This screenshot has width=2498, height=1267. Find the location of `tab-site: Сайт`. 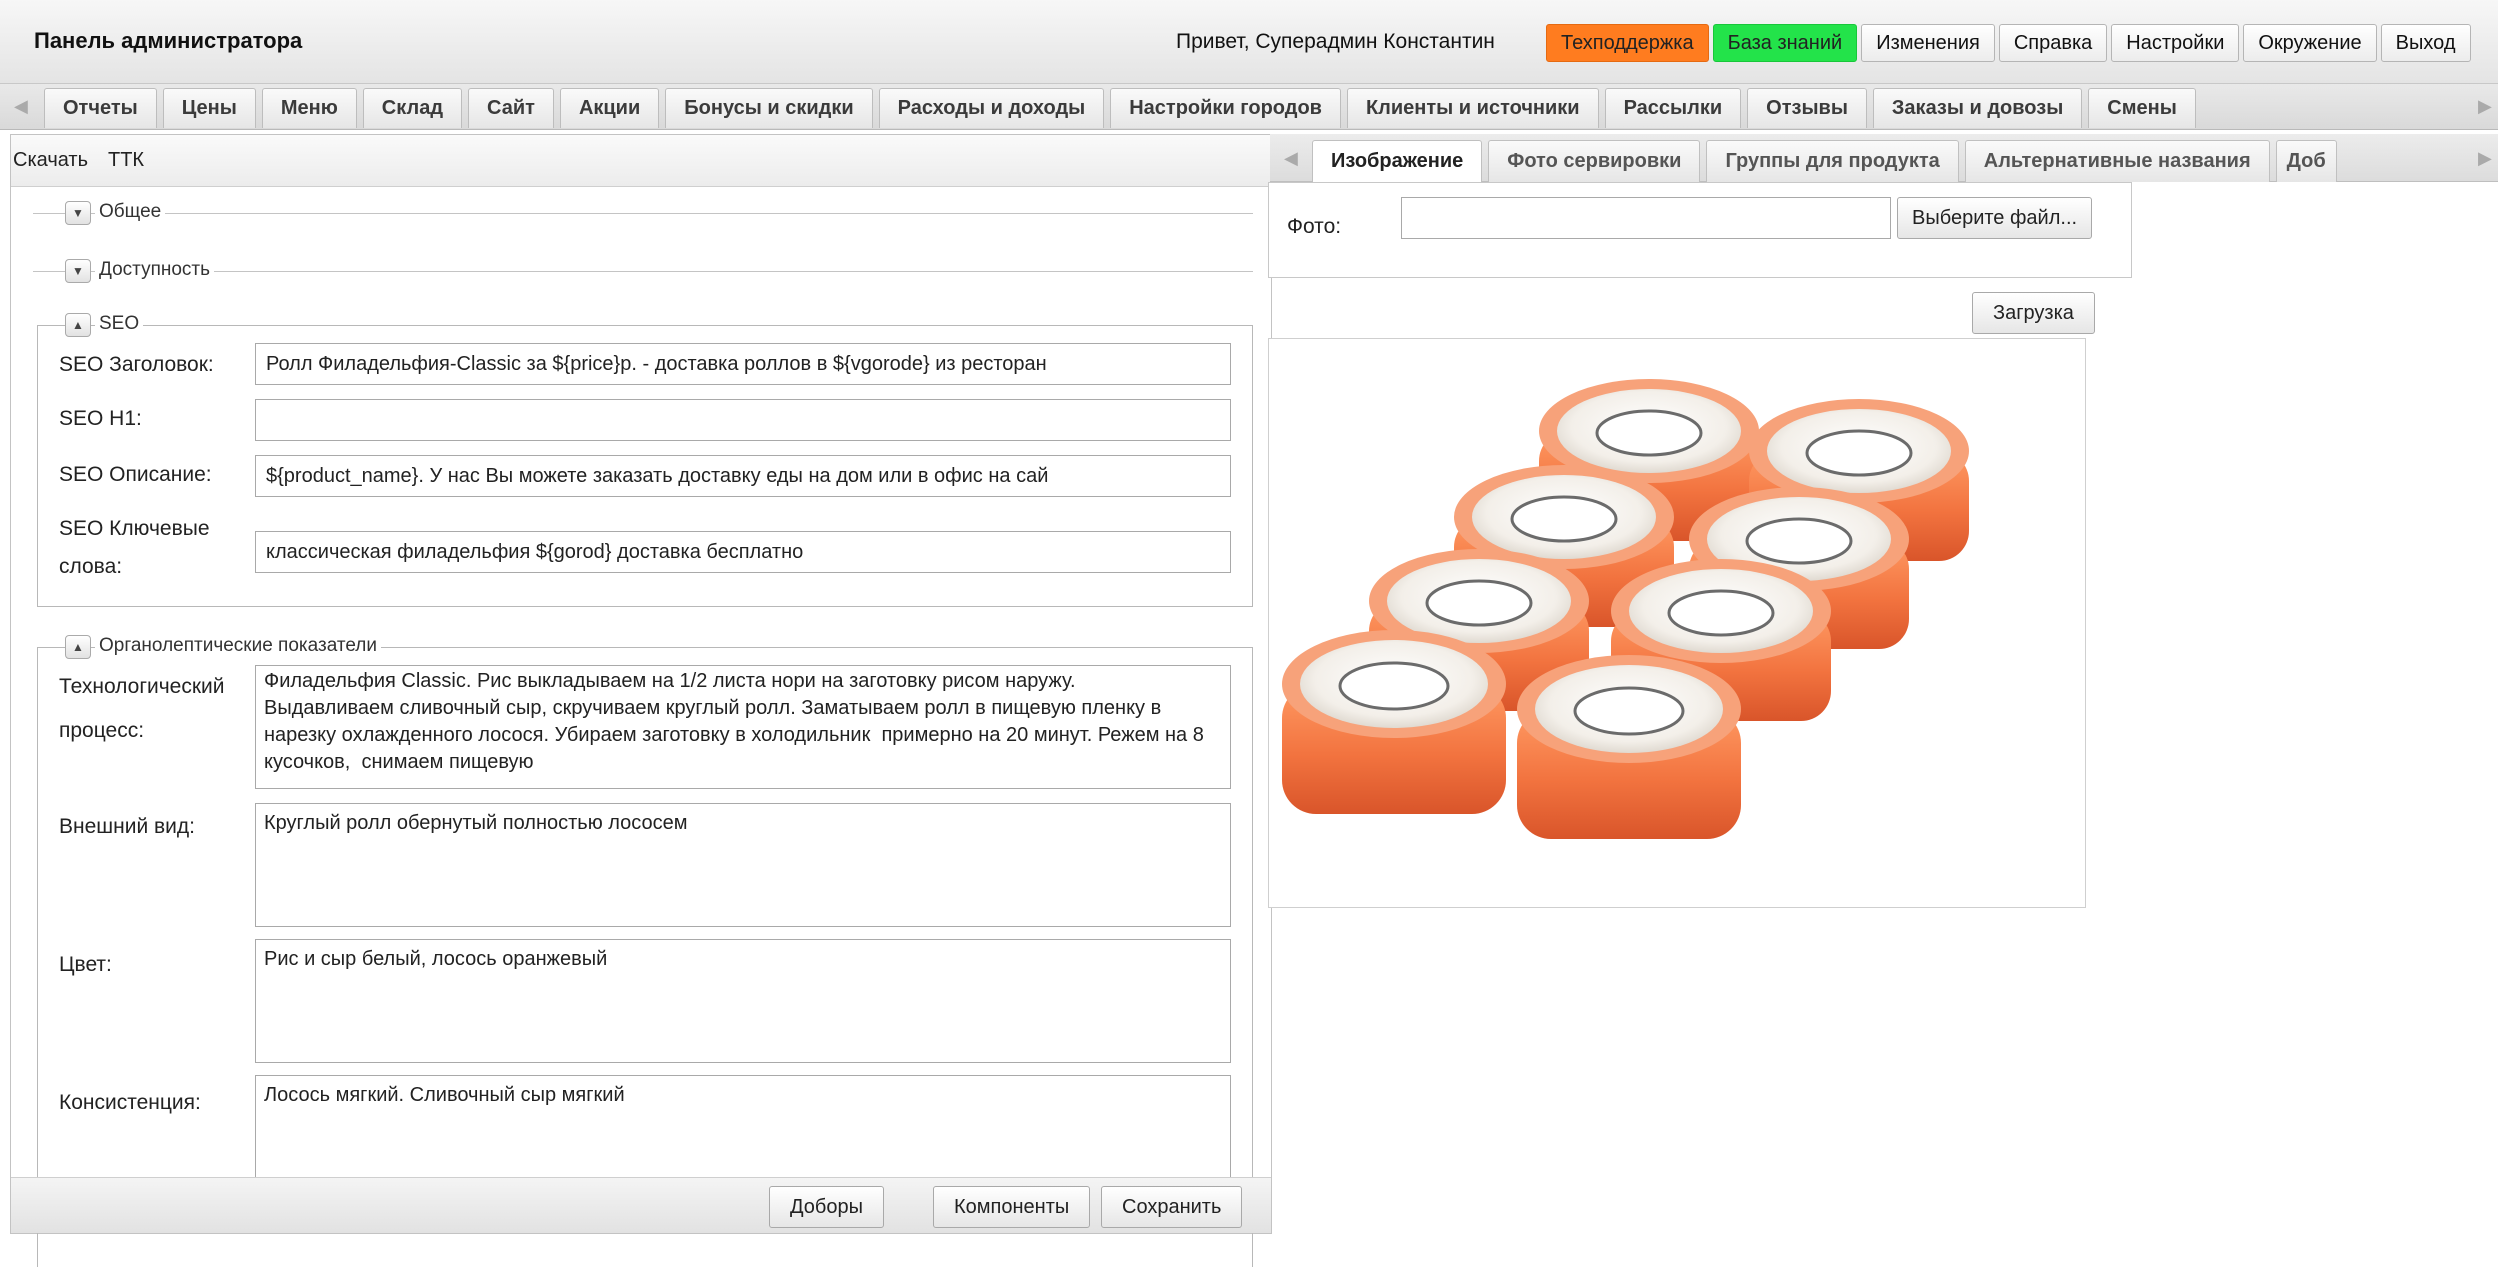

tab-site: Сайт is located at coordinates (511, 108).